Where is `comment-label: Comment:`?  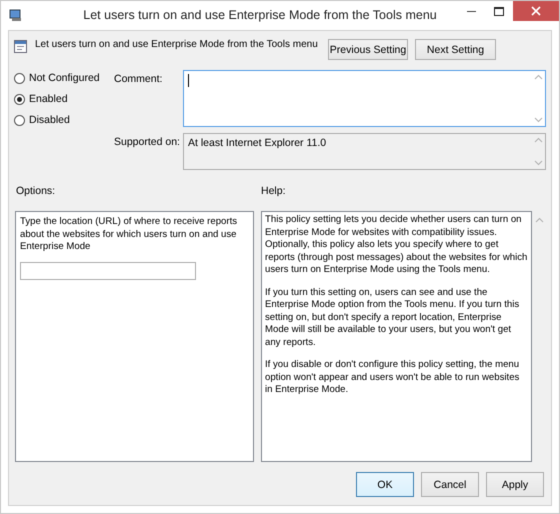
comment-label: Comment: is located at coordinates (139, 79).